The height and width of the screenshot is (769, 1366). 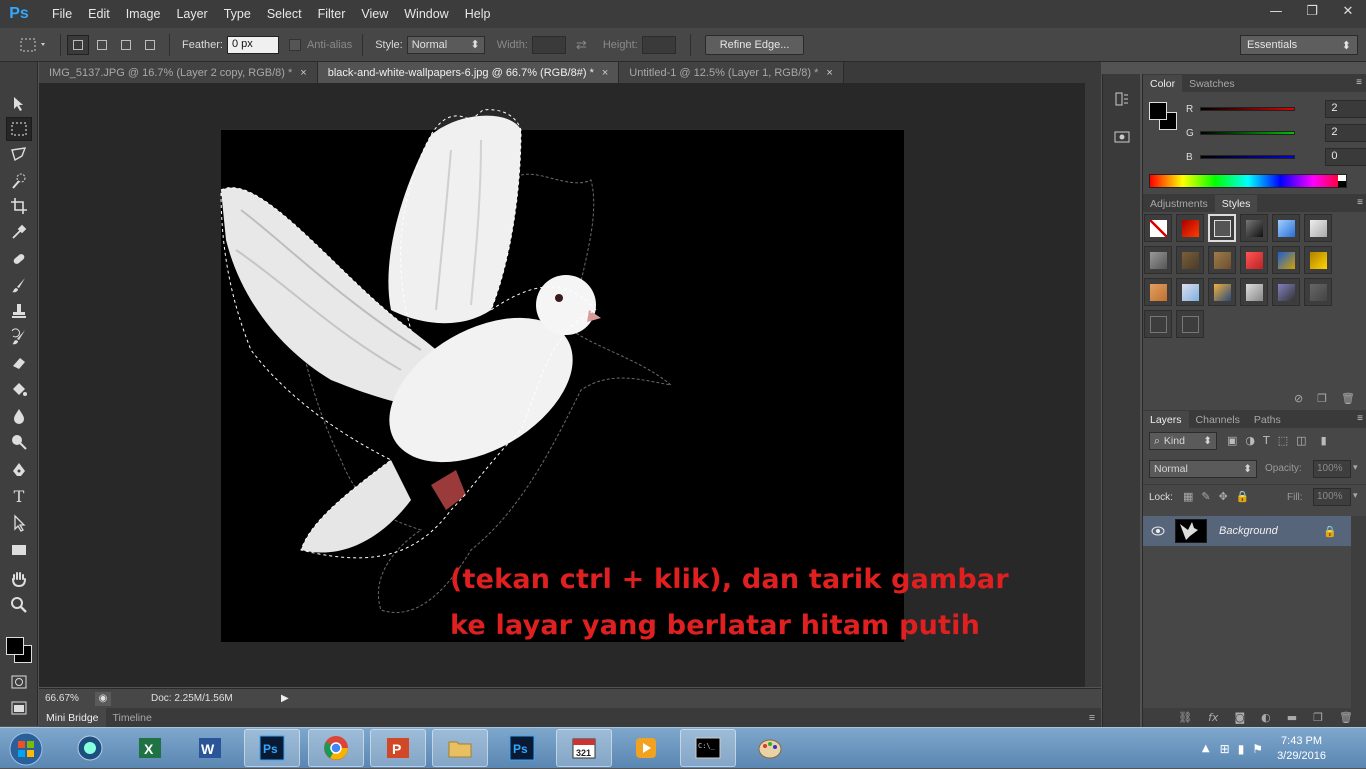 What do you see at coordinates (1185, 717) in the screenshot?
I see `link-layers-icon: ⛓` at bounding box center [1185, 717].